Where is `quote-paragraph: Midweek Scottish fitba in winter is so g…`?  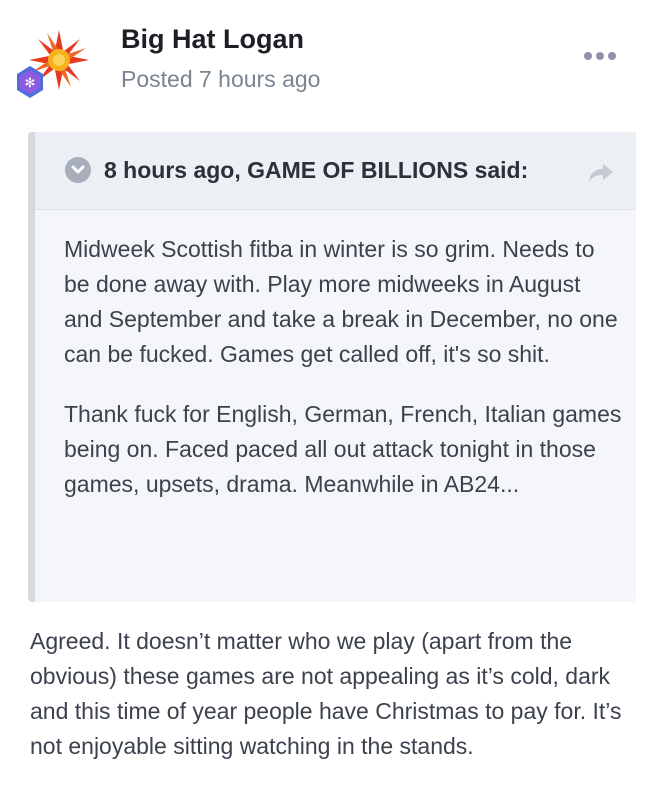 quote-paragraph: Midweek Scottish fitba in winter is so g… is located at coordinates (341, 301).